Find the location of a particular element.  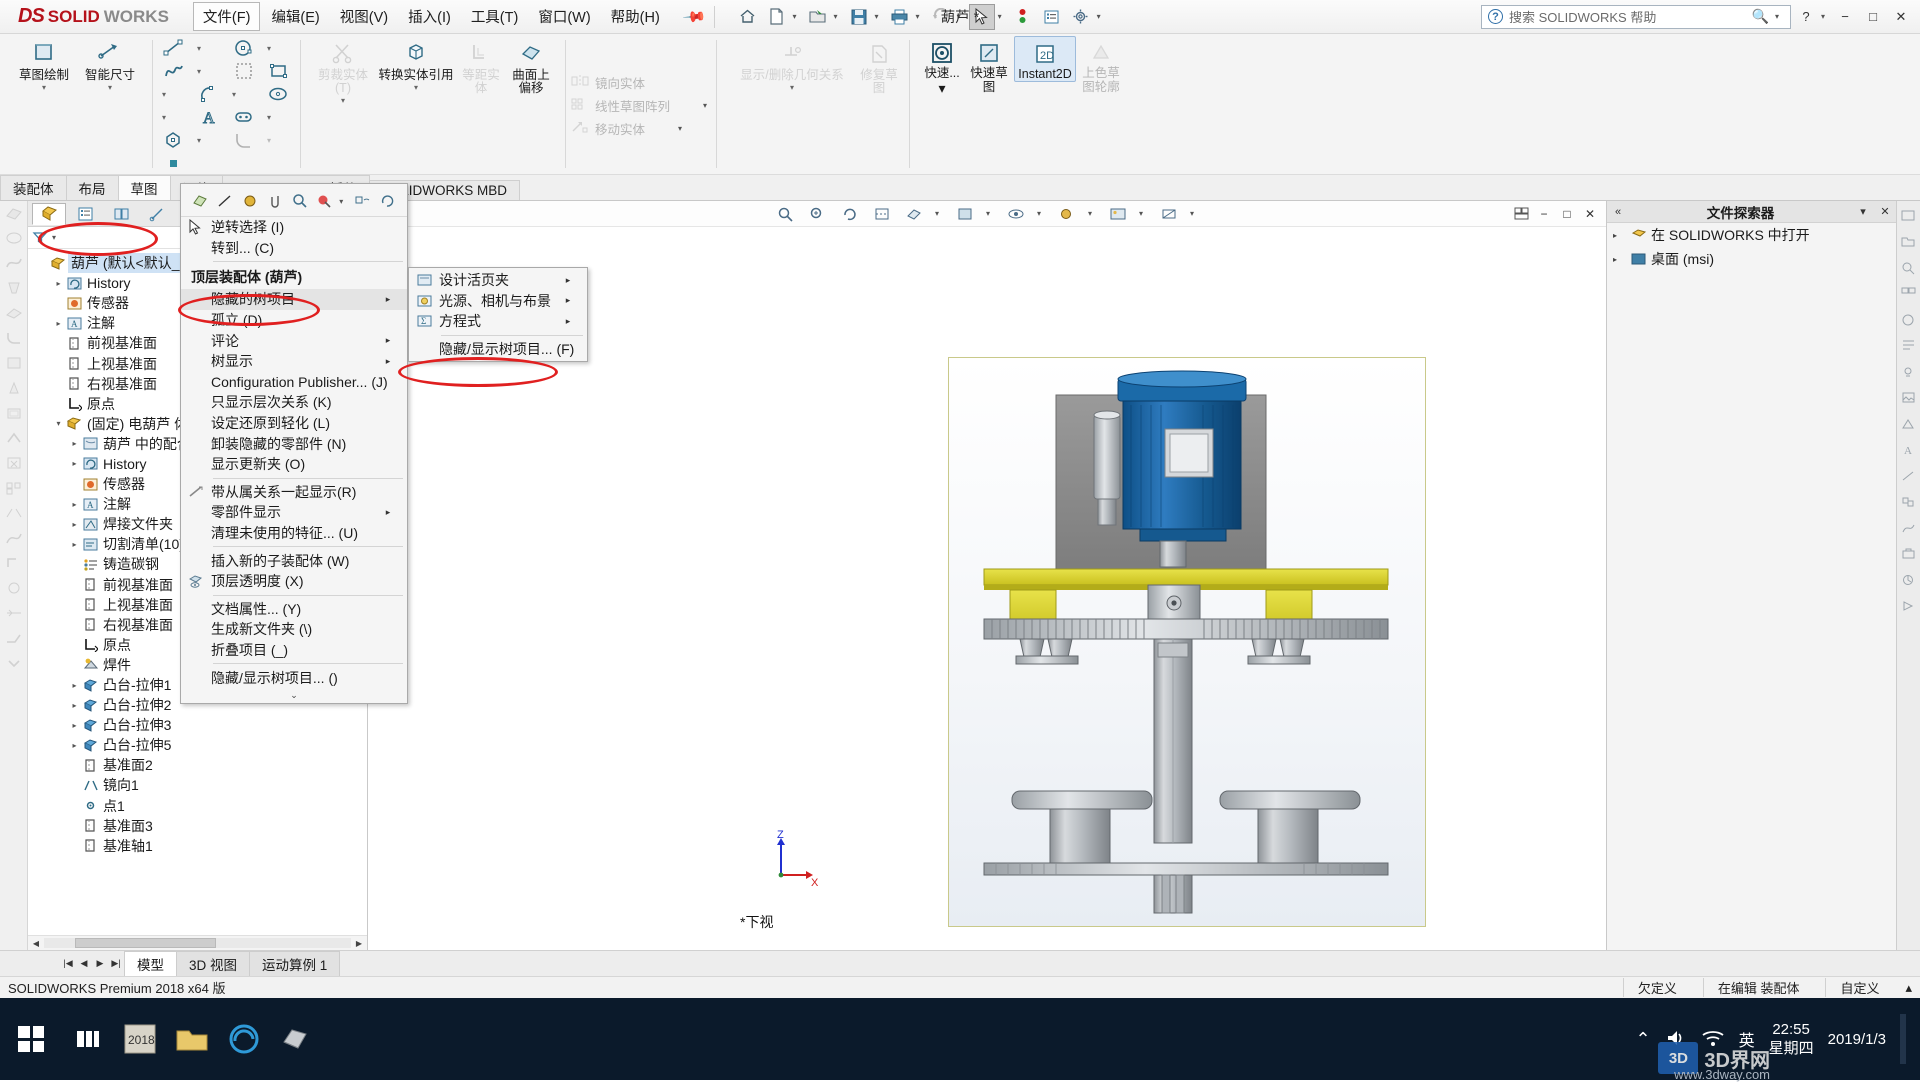

scroll-thumb is located at coordinates (145, 943).